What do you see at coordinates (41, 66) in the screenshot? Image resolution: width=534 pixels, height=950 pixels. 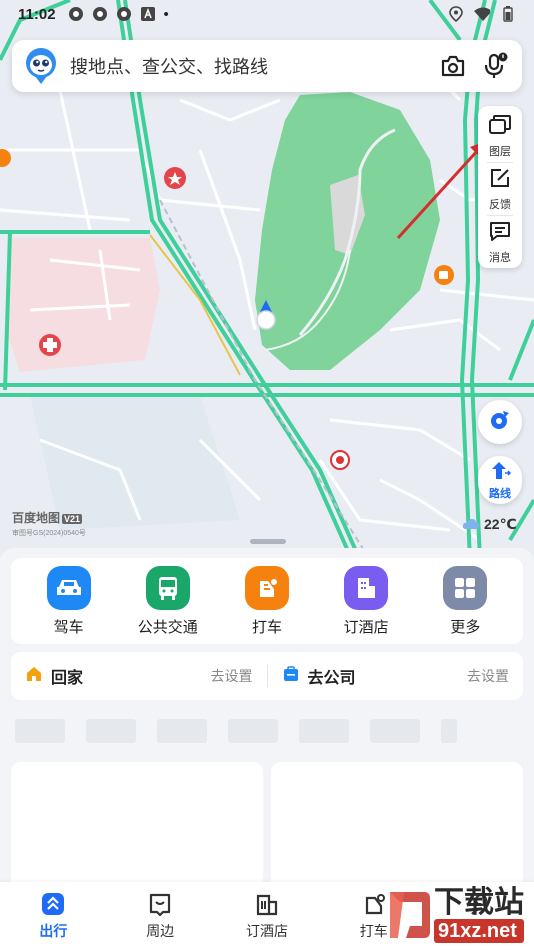 I see `baidu-mascot-icon` at bounding box center [41, 66].